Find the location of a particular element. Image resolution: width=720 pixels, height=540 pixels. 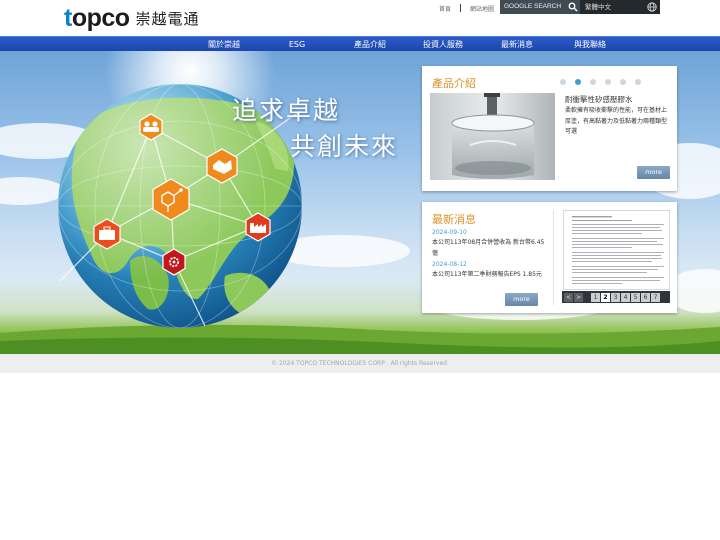

news-pager: < > 1 2 3 4 5 6 7 is located at coordinates (616, 297).